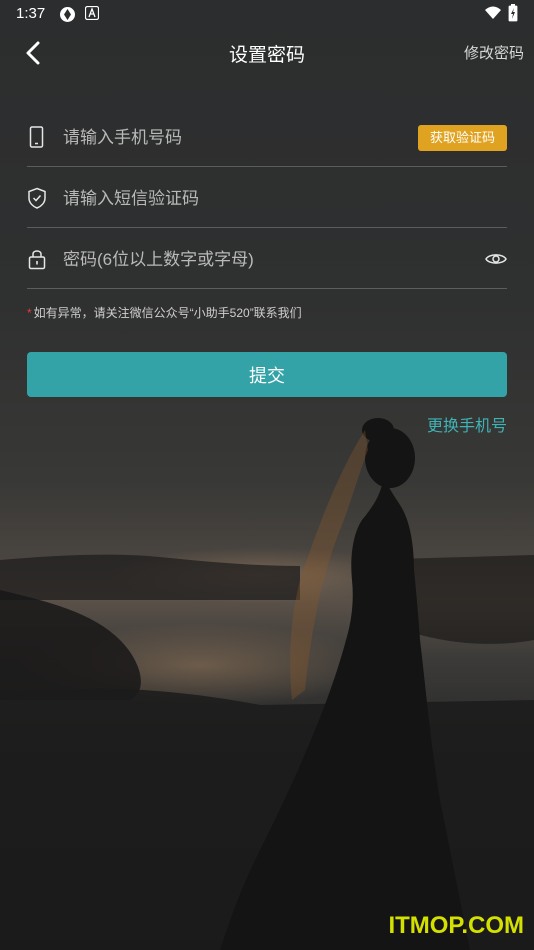 The image size is (534, 950). What do you see at coordinates (67, 14) in the screenshot?
I see `aperture-icon` at bounding box center [67, 14].